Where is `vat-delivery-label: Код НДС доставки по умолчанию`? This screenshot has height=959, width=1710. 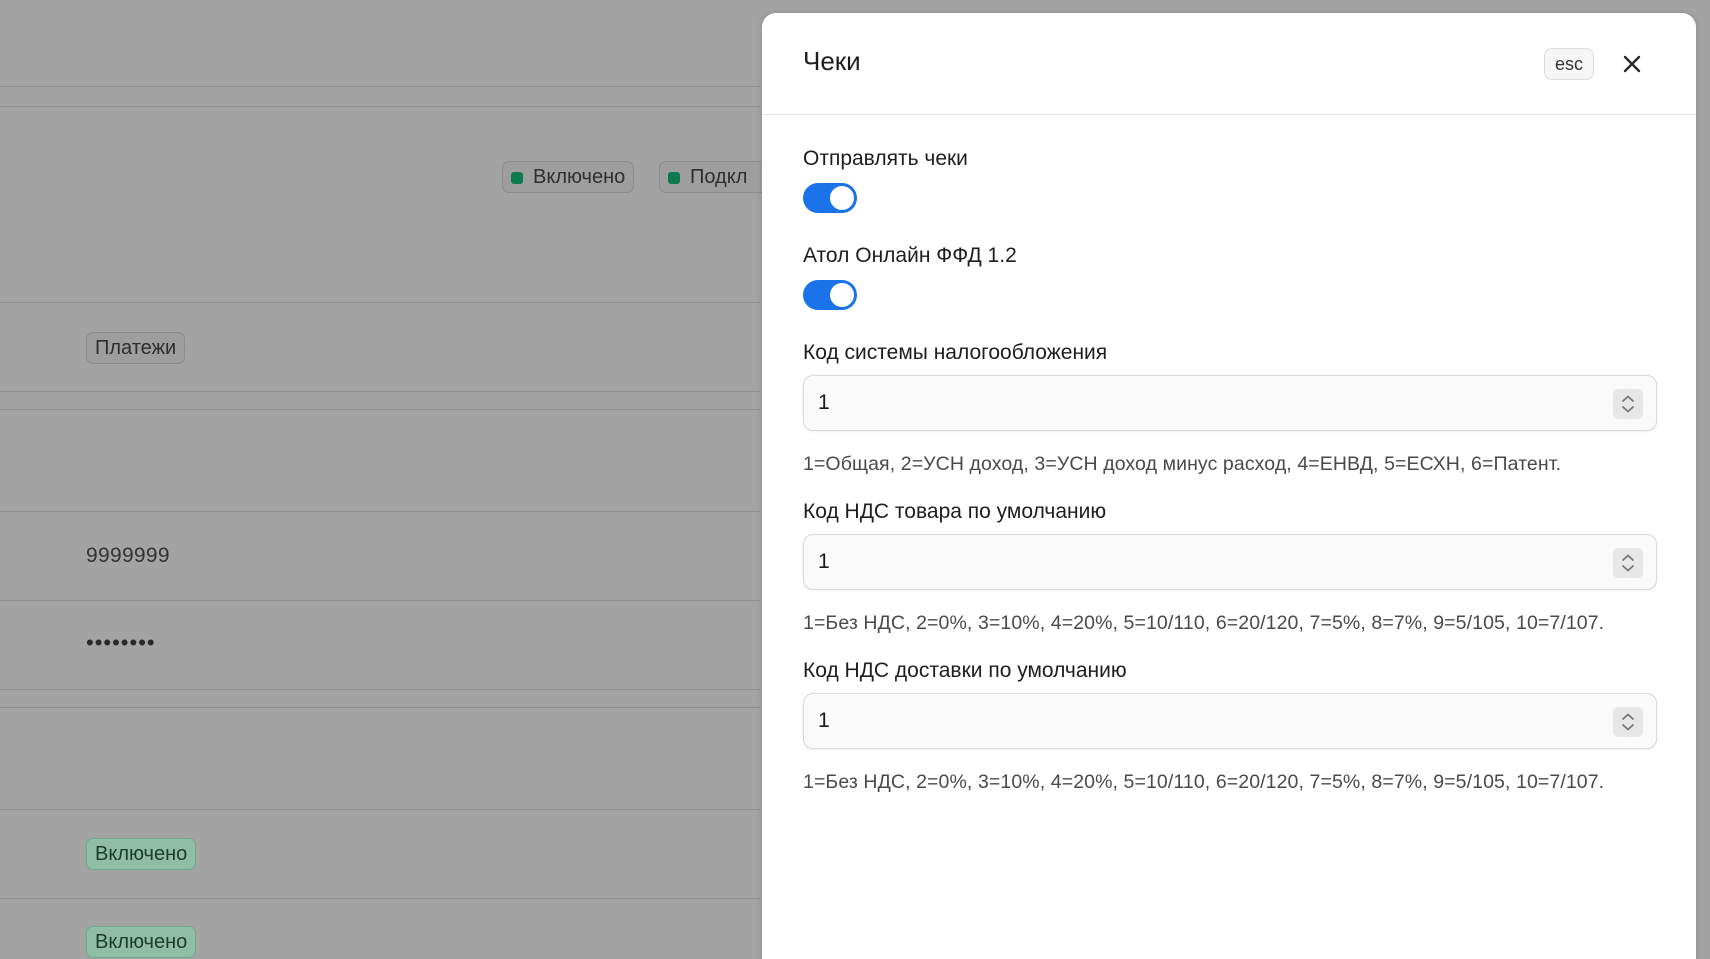
vat-delivery-label: Код НДС доставки по умолчанию is located at coordinates (965, 670).